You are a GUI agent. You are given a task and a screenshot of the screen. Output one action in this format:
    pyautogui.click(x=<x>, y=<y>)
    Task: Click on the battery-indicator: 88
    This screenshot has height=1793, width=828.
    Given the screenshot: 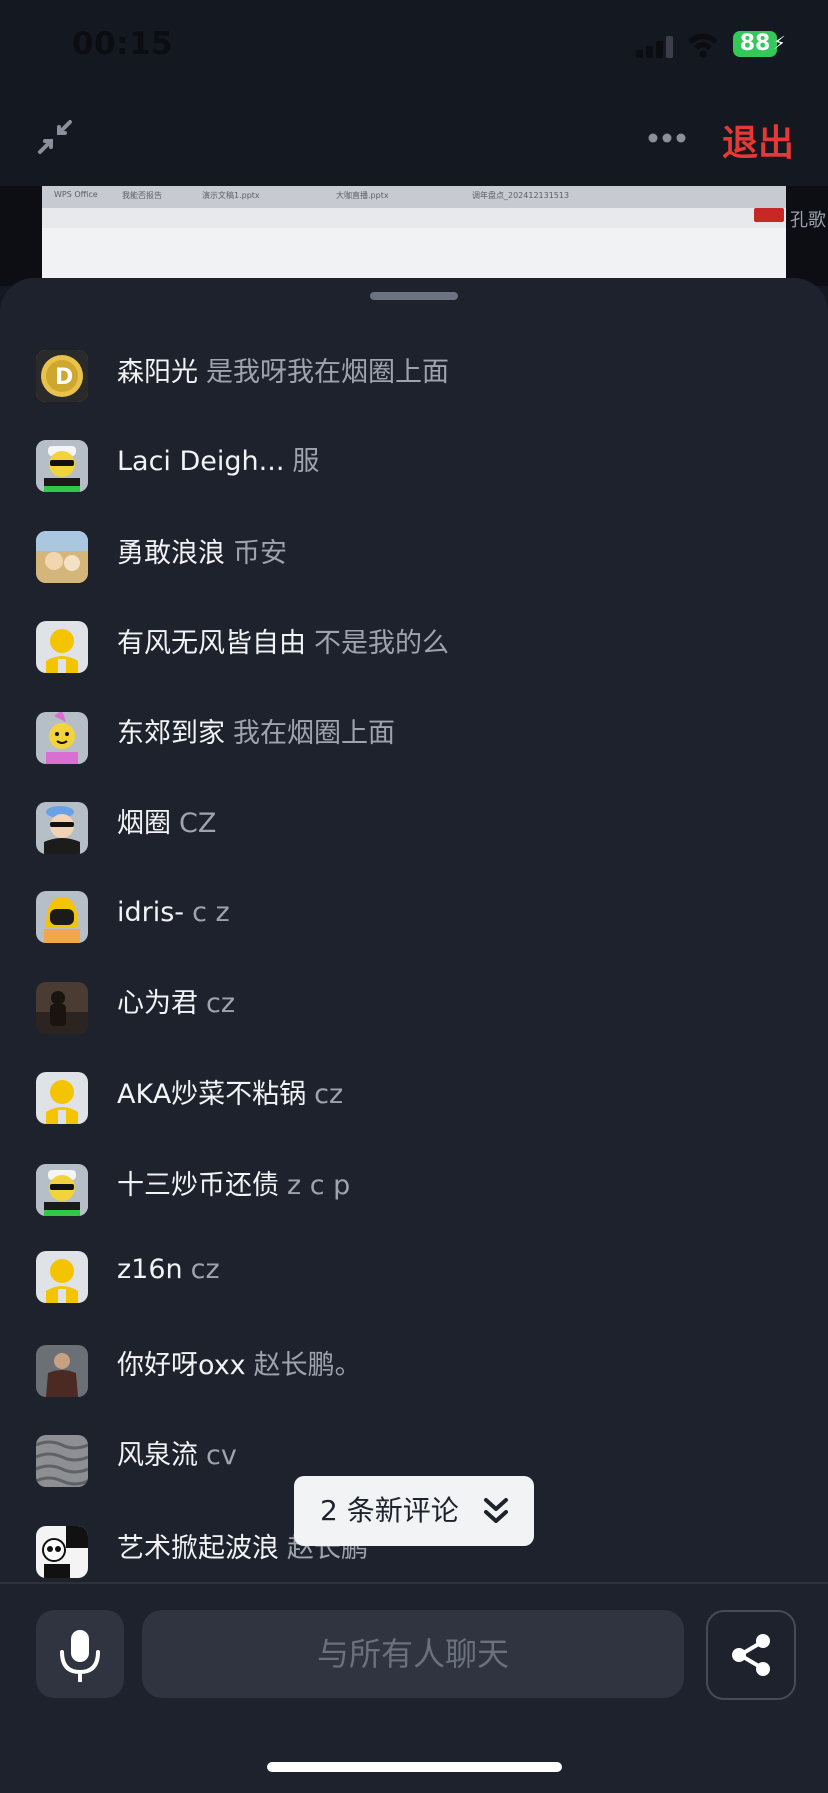 What is the action you would take?
    pyautogui.click(x=755, y=44)
    